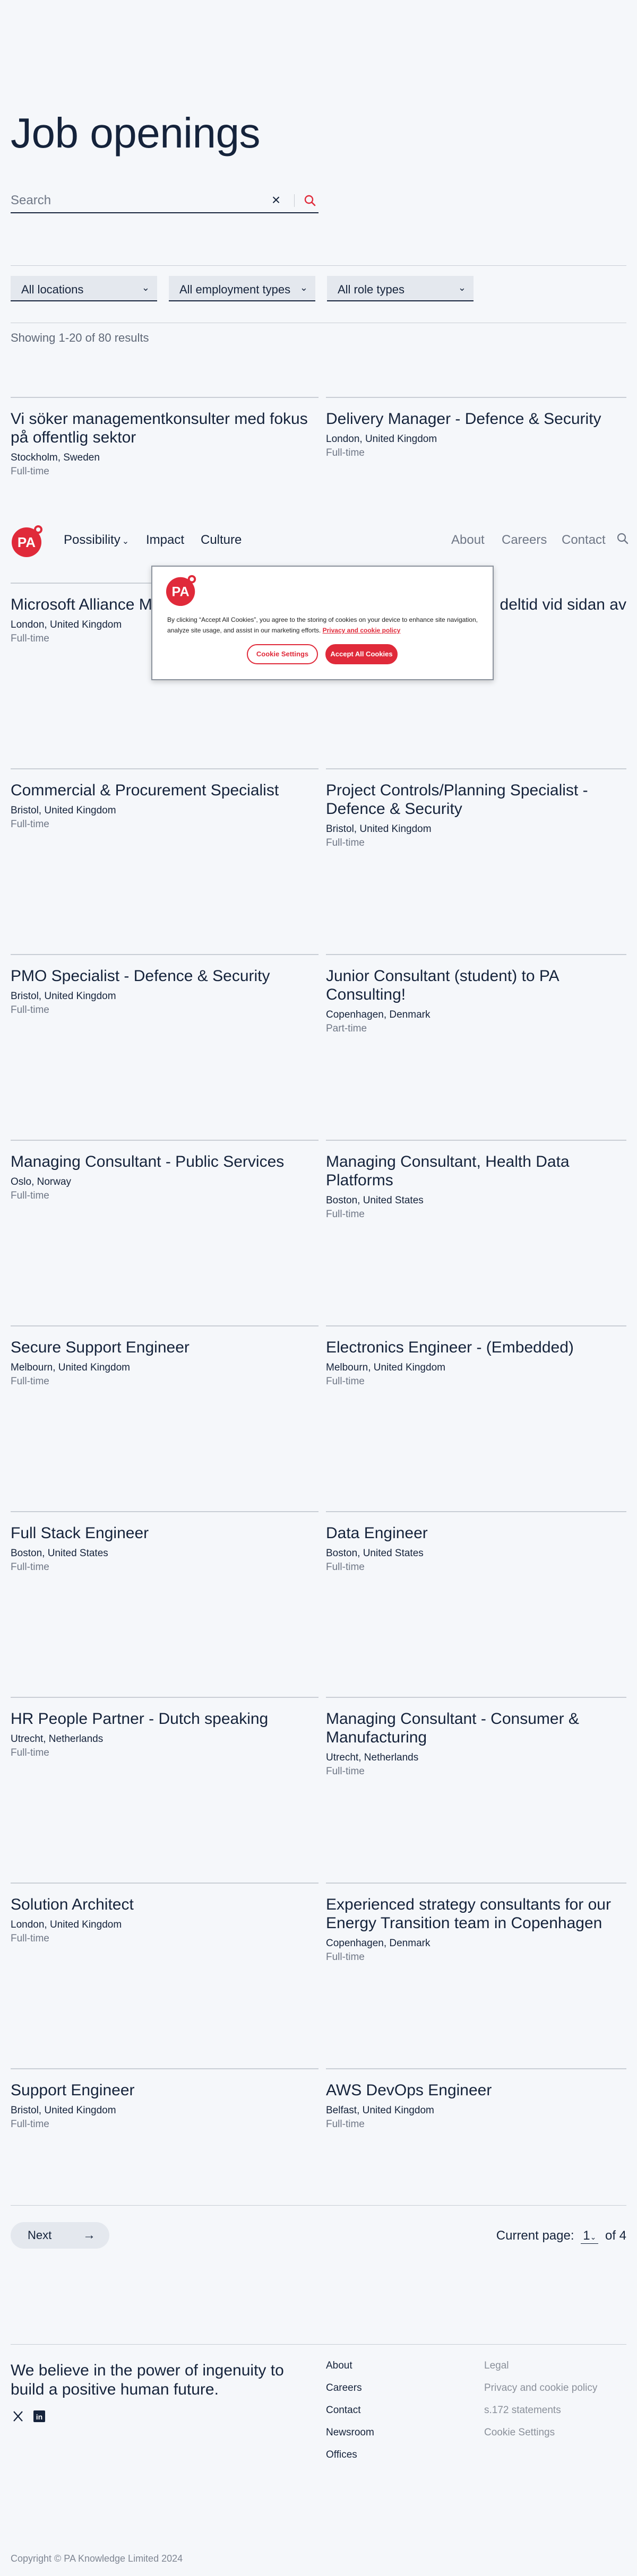  What do you see at coordinates (540, 2410) in the screenshot?
I see `footer-link-s172: s.172 statements` at bounding box center [540, 2410].